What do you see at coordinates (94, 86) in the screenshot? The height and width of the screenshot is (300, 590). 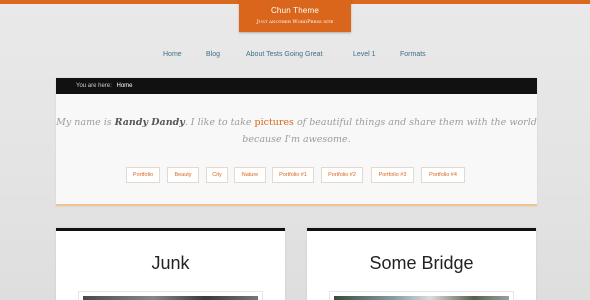 I see `breadcrumb-prefix: You are here:` at bounding box center [94, 86].